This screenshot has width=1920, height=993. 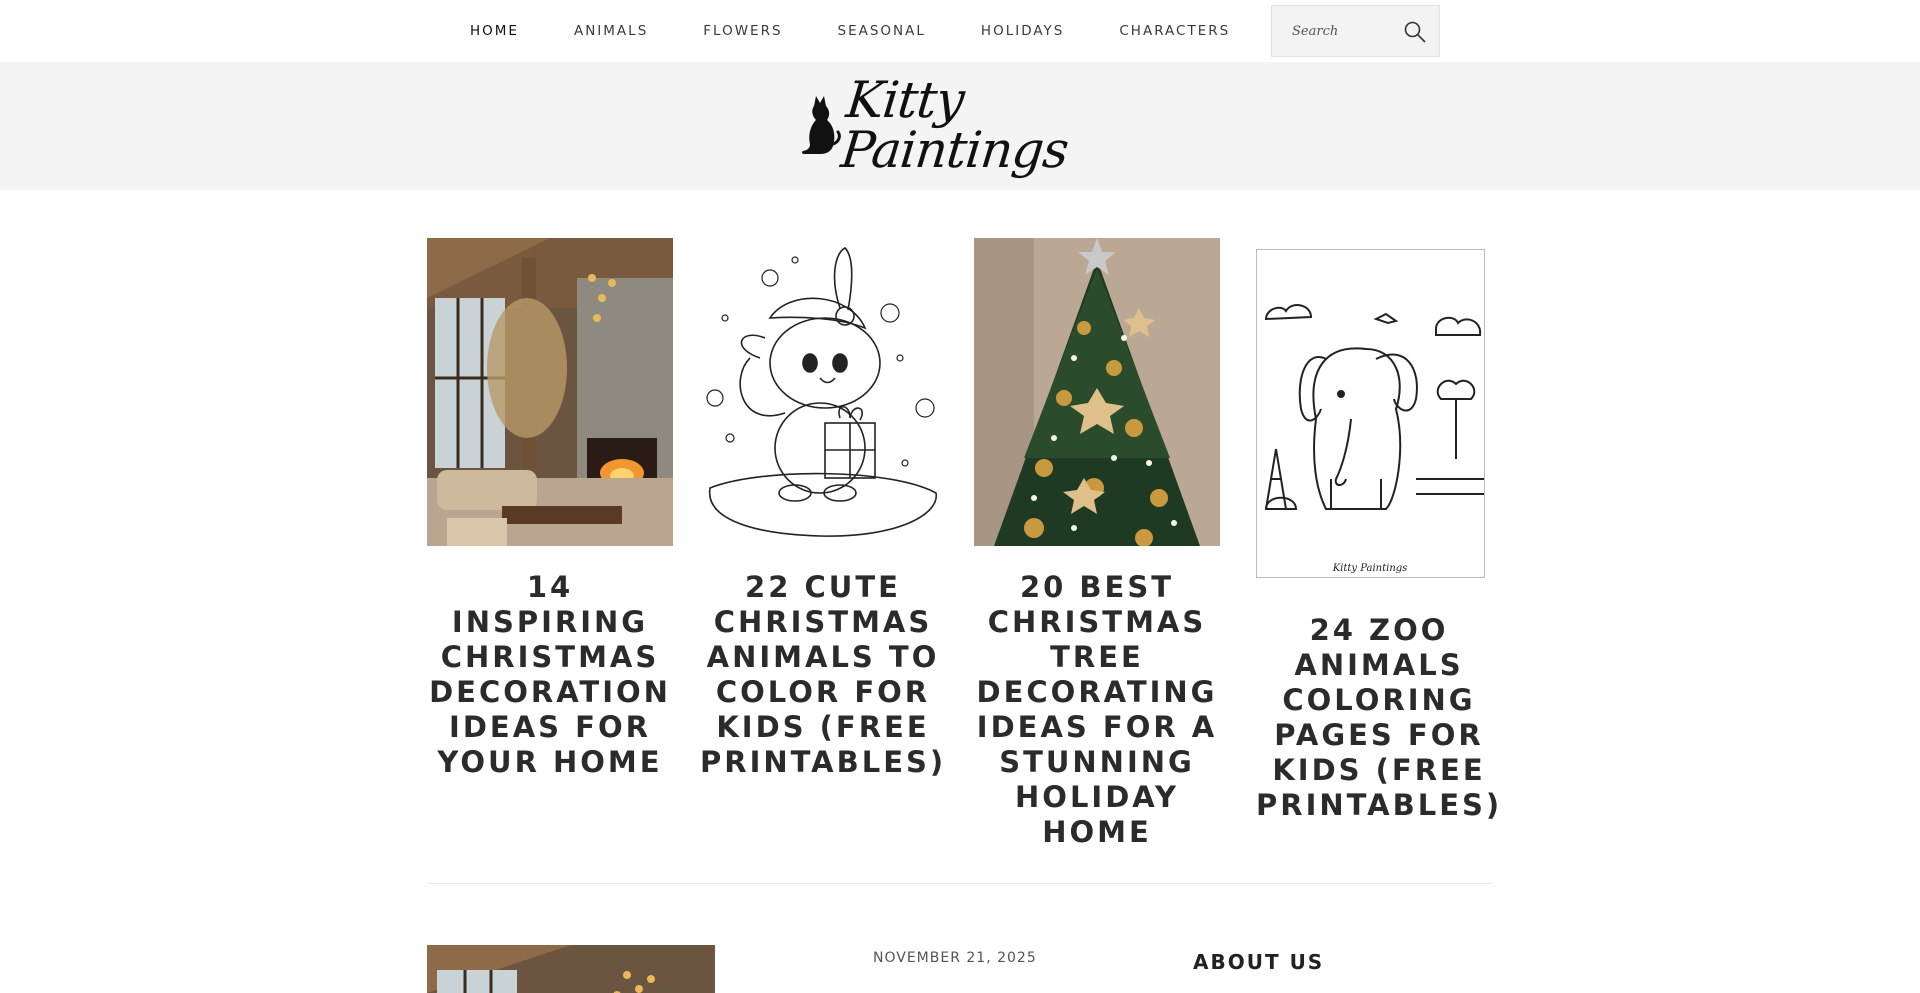 I want to click on card-image-christmas-tree, so click(x=1097, y=392).